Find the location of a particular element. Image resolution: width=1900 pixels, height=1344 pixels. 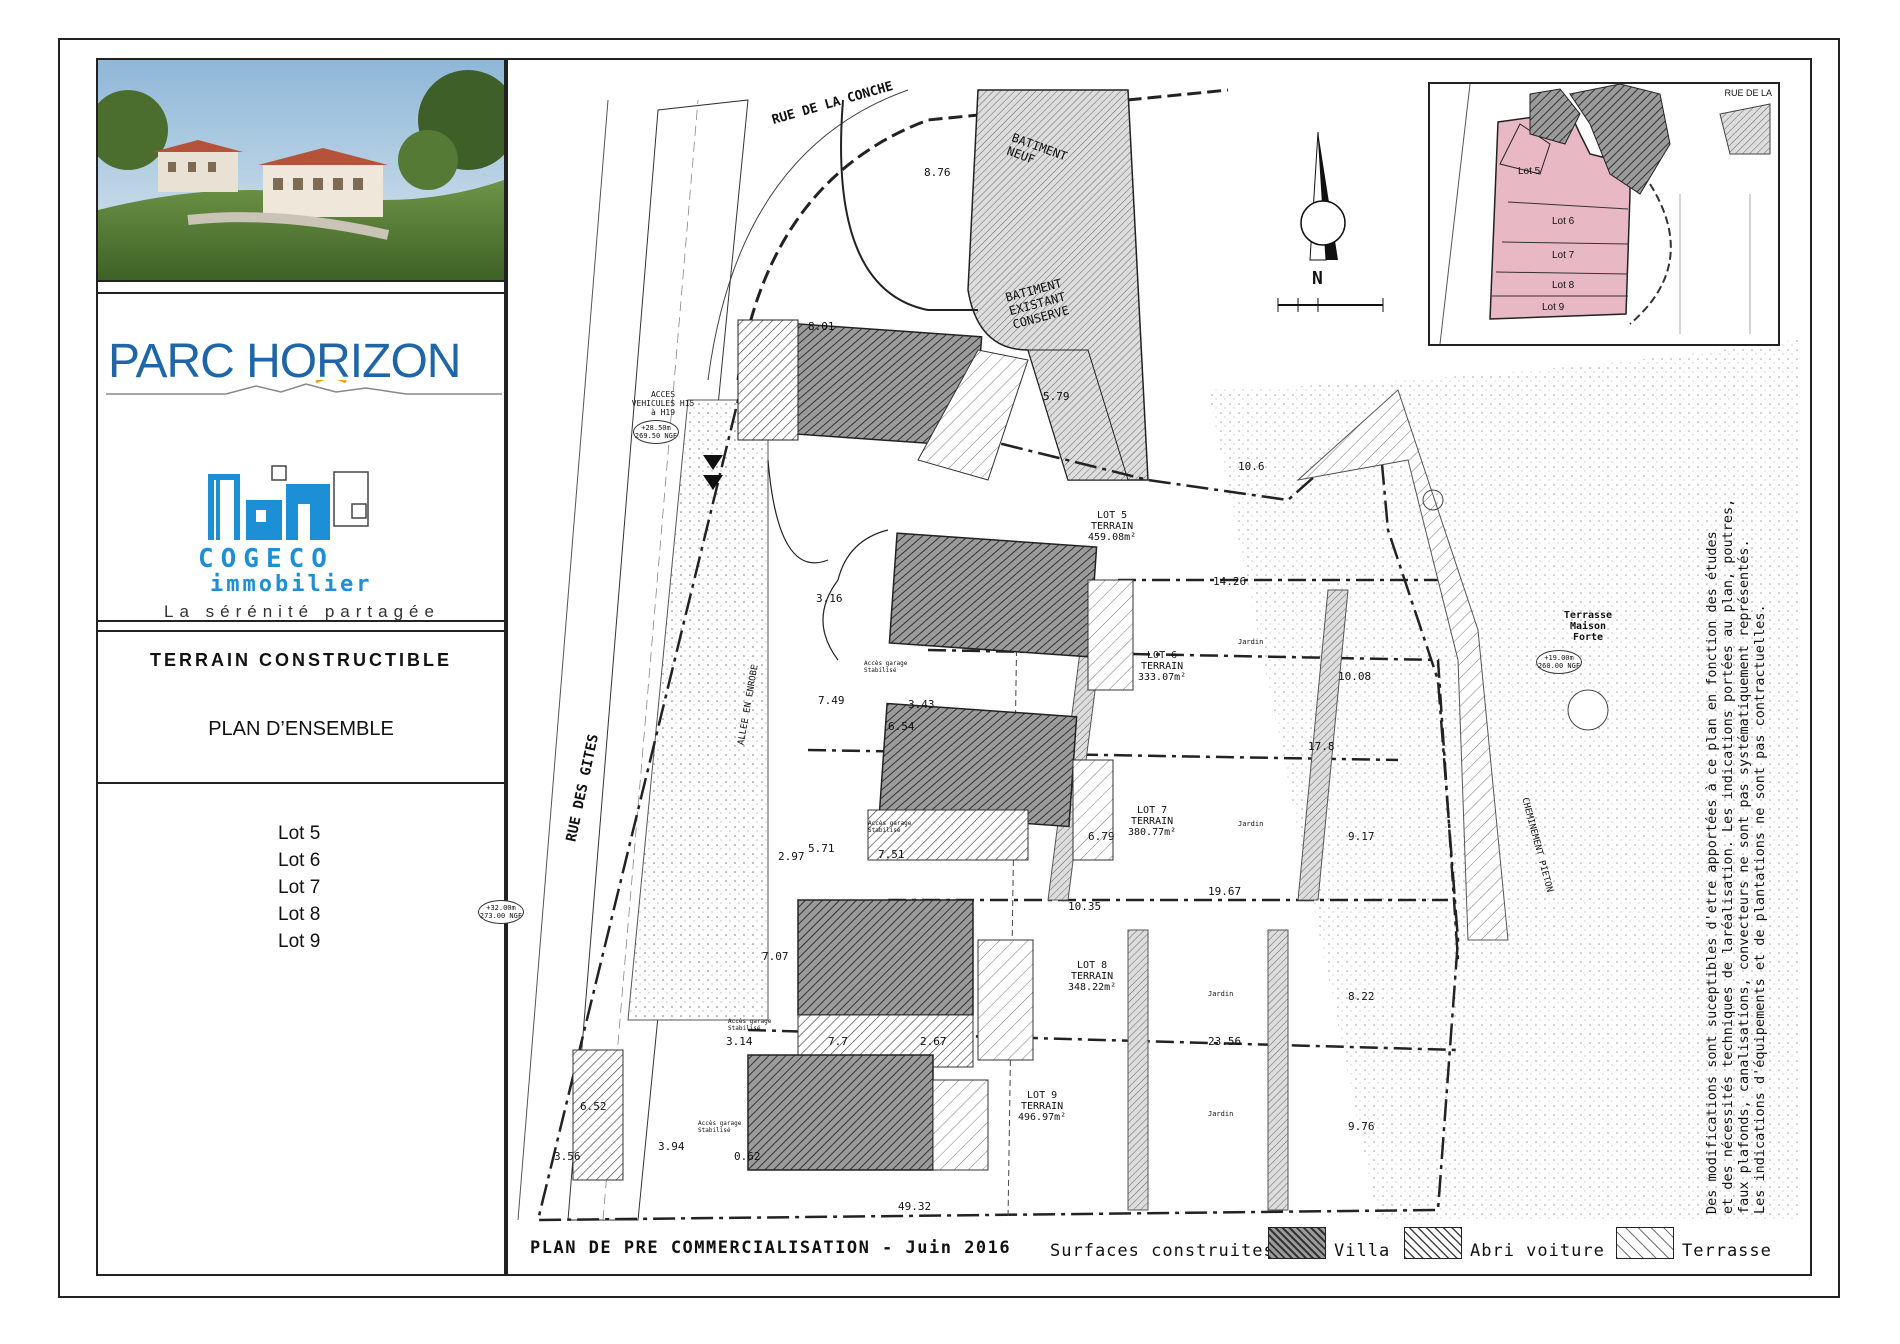

inset-street-label: RUE DE LA is located at coordinates (1748, 93).